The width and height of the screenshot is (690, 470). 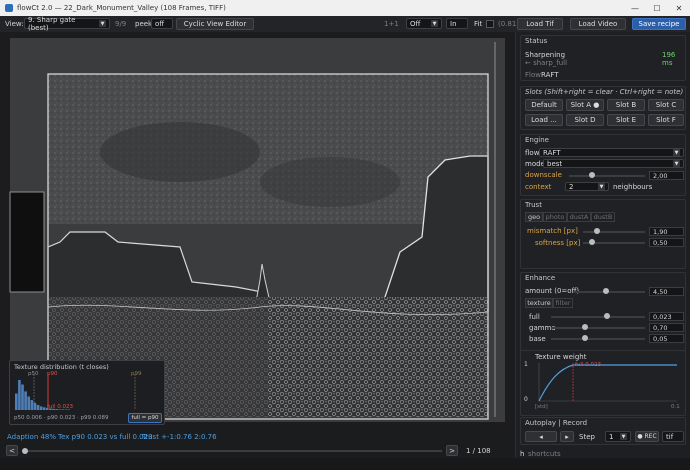 I want to click on format-select: tif, so click(x=673, y=436).